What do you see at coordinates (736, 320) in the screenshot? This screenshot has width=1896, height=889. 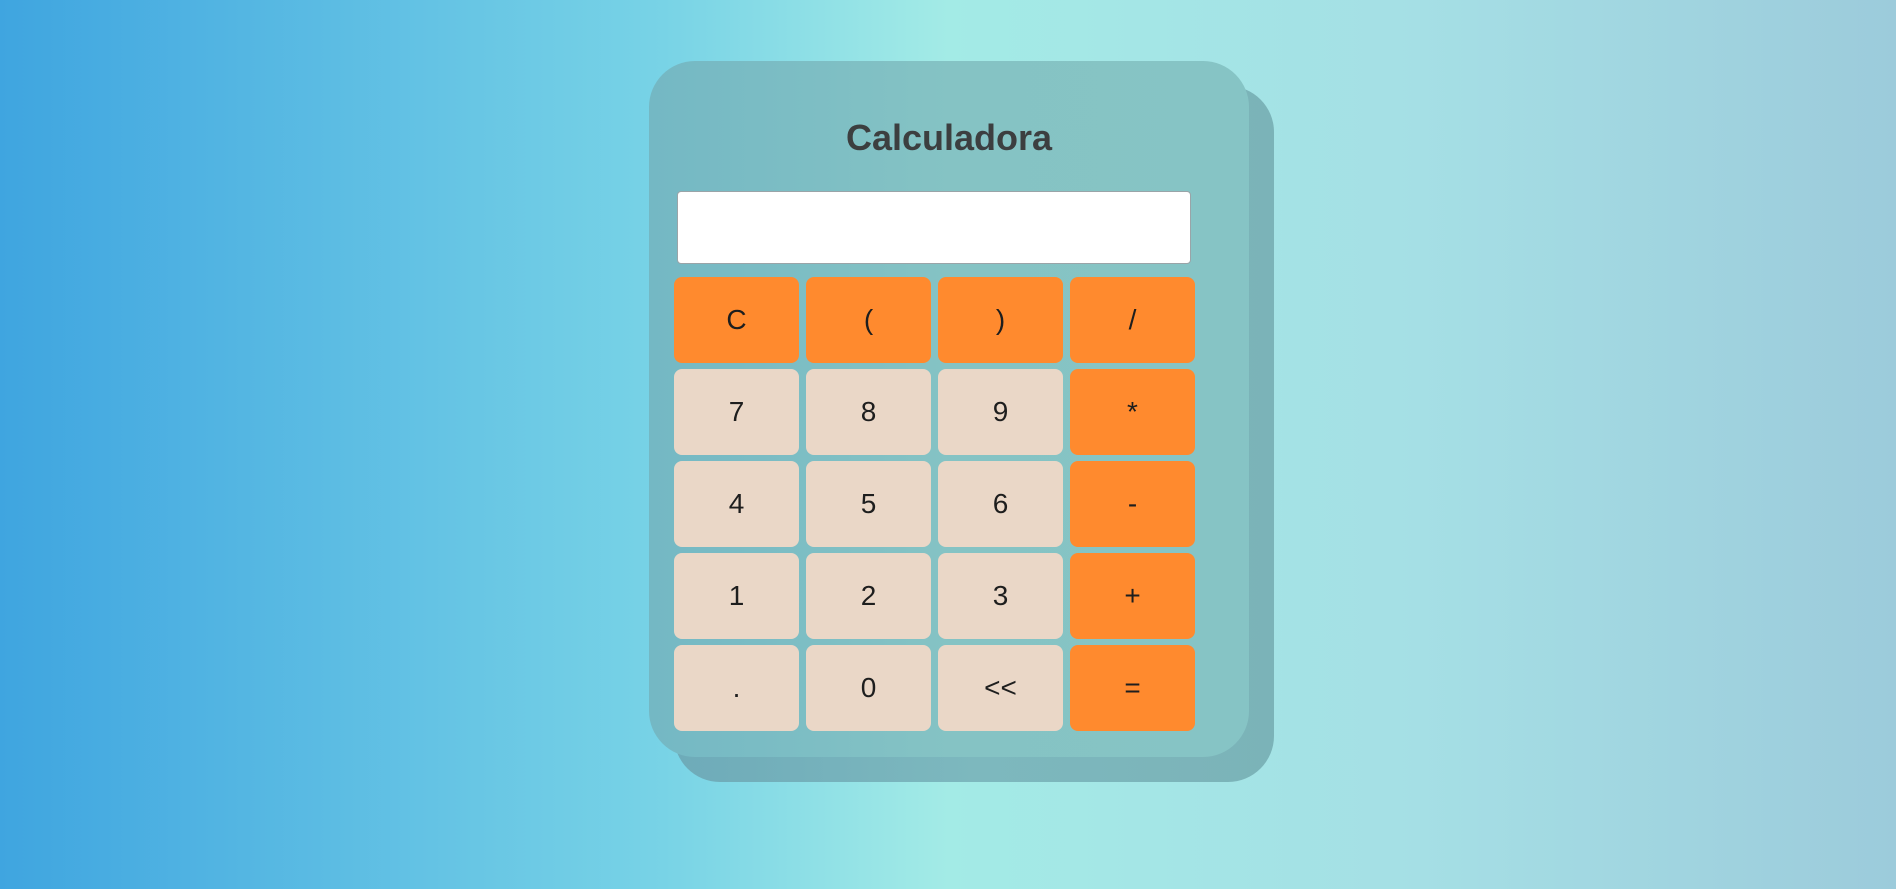 I see `clear-button: C` at bounding box center [736, 320].